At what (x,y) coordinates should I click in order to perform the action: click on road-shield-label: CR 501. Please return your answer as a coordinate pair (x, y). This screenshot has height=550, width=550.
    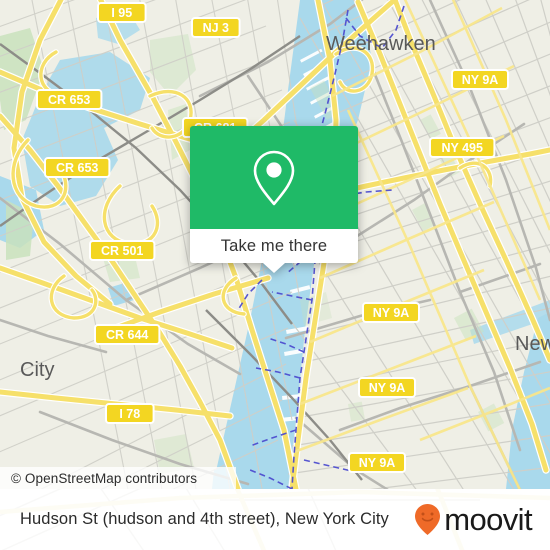
    Looking at the image, I should click on (122, 251).